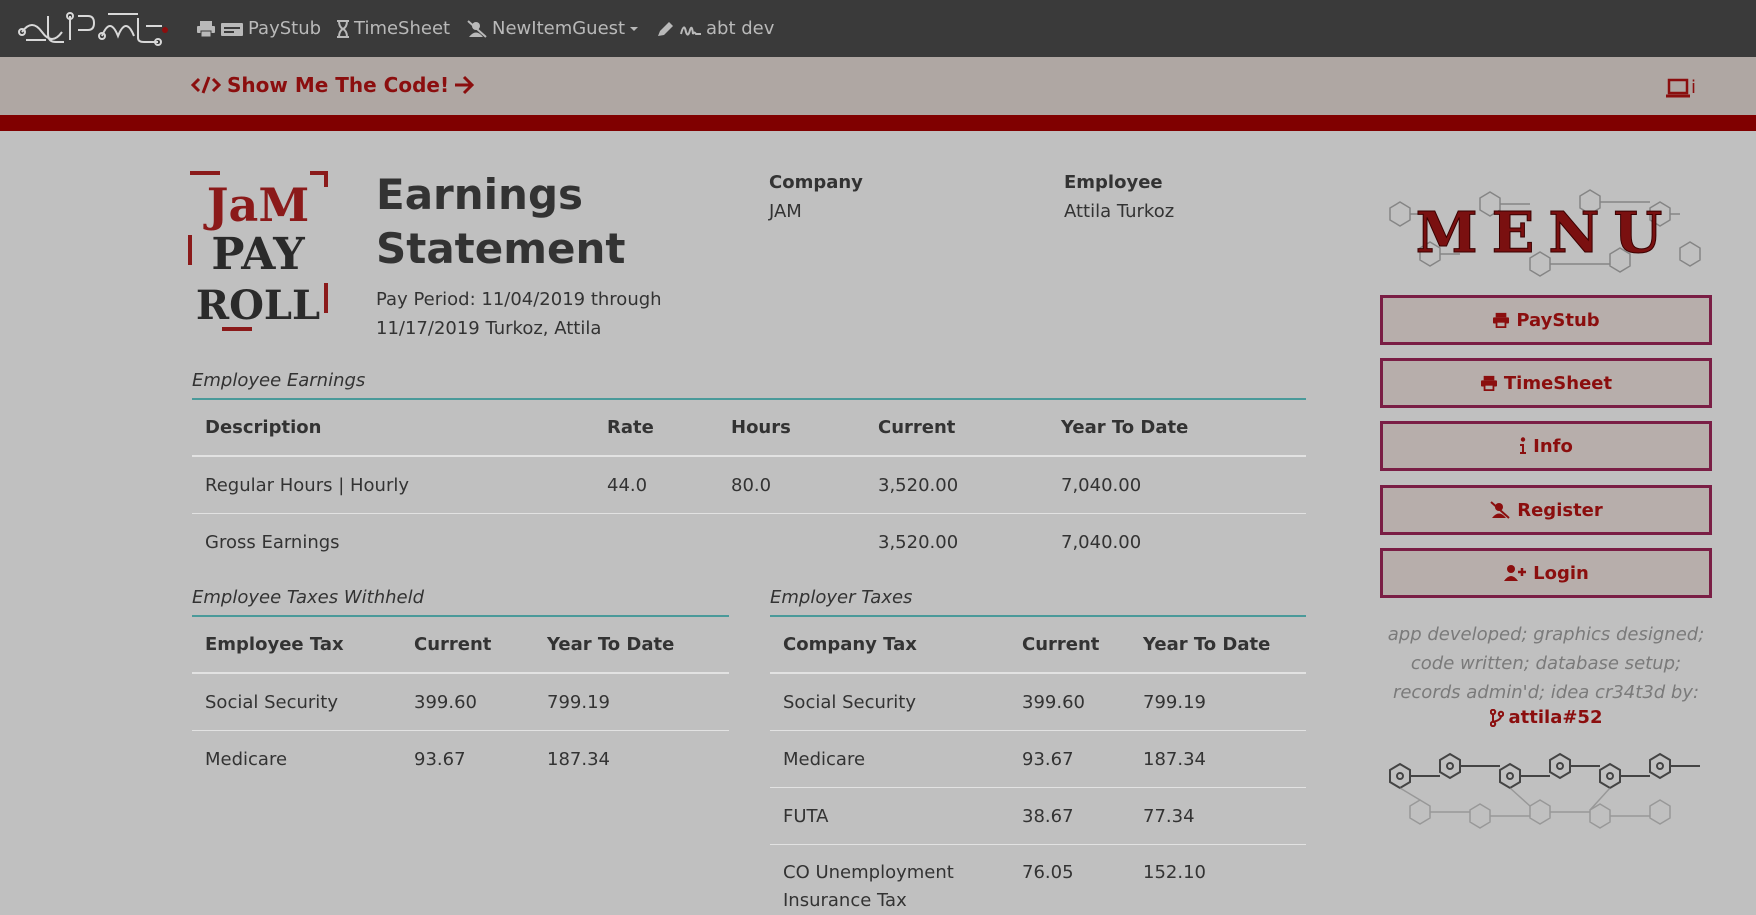 The width and height of the screenshot is (1756, 915). I want to click on table-row: Social Security 399.60 799.19, so click(1038, 702).